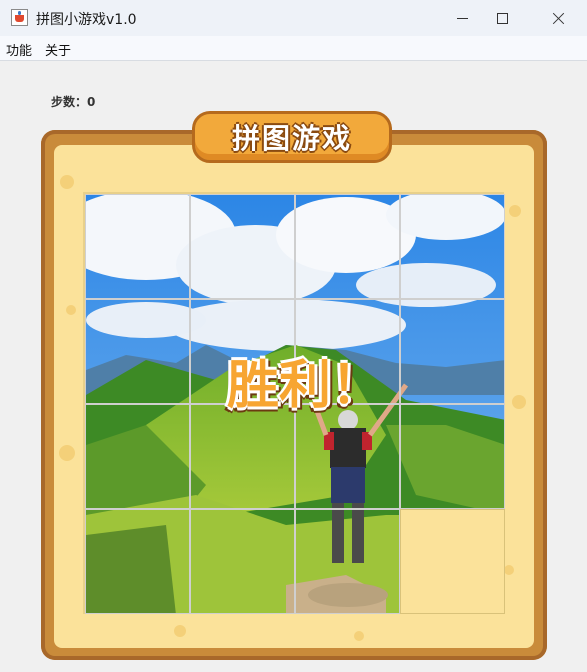  I want to click on close-button, so click(558, 18).